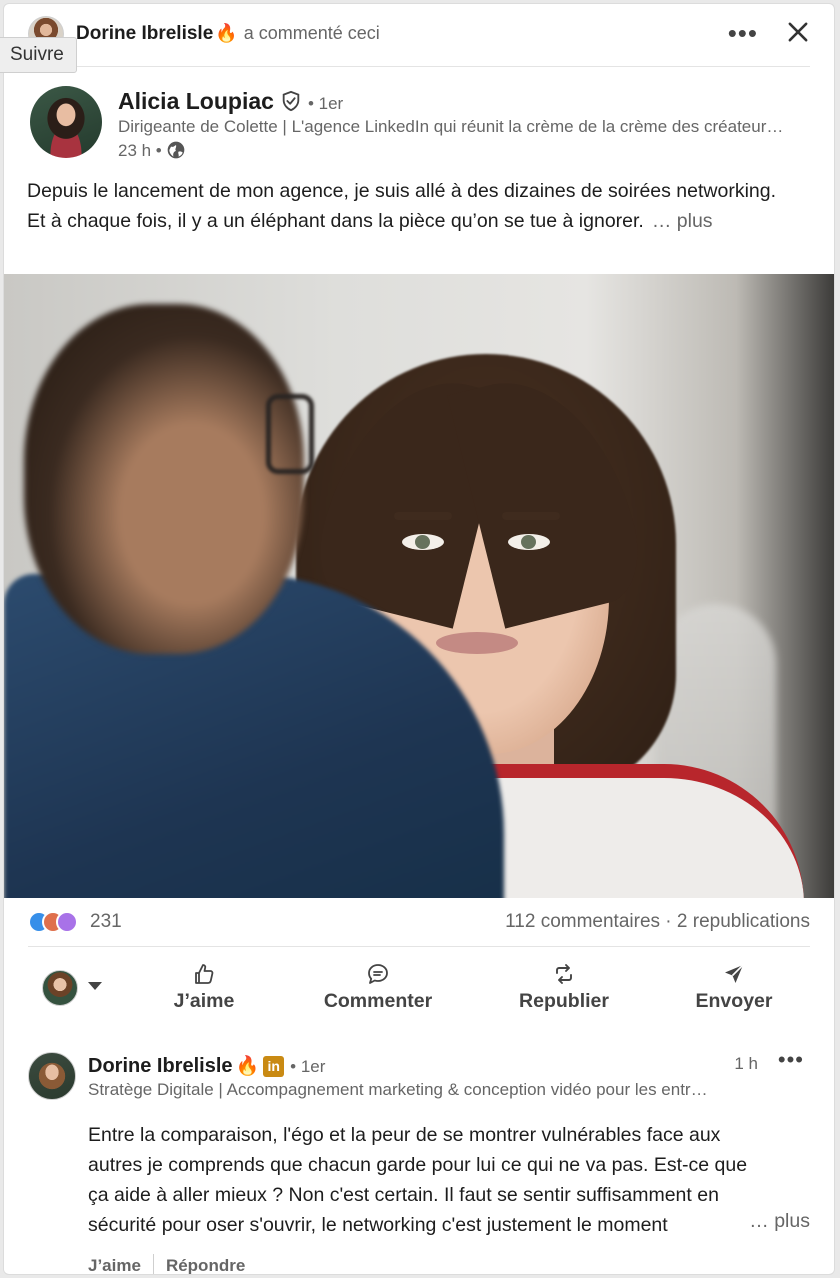 This screenshot has width=840, height=1278. What do you see at coordinates (38, 55) in the screenshot?
I see `follow-tooltip: Suivre` at bounding box center [38, 55].